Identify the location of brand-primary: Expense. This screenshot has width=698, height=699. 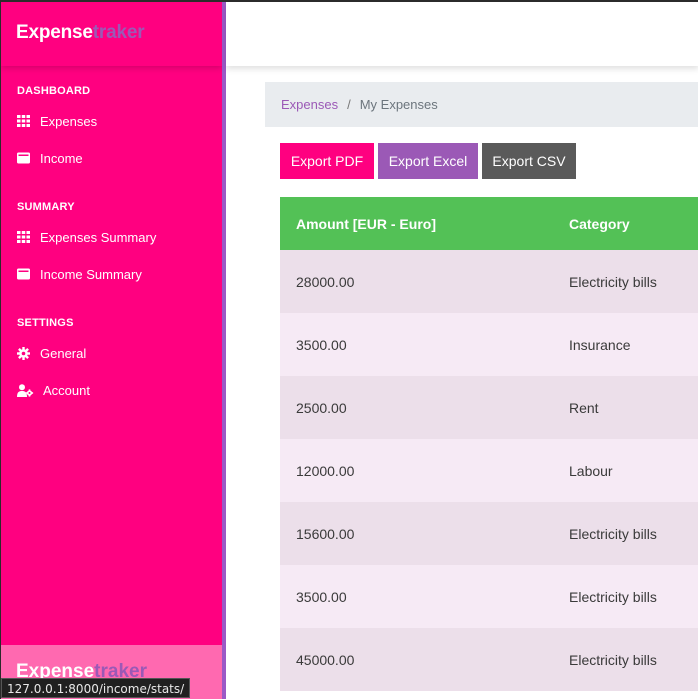
(54, 32).